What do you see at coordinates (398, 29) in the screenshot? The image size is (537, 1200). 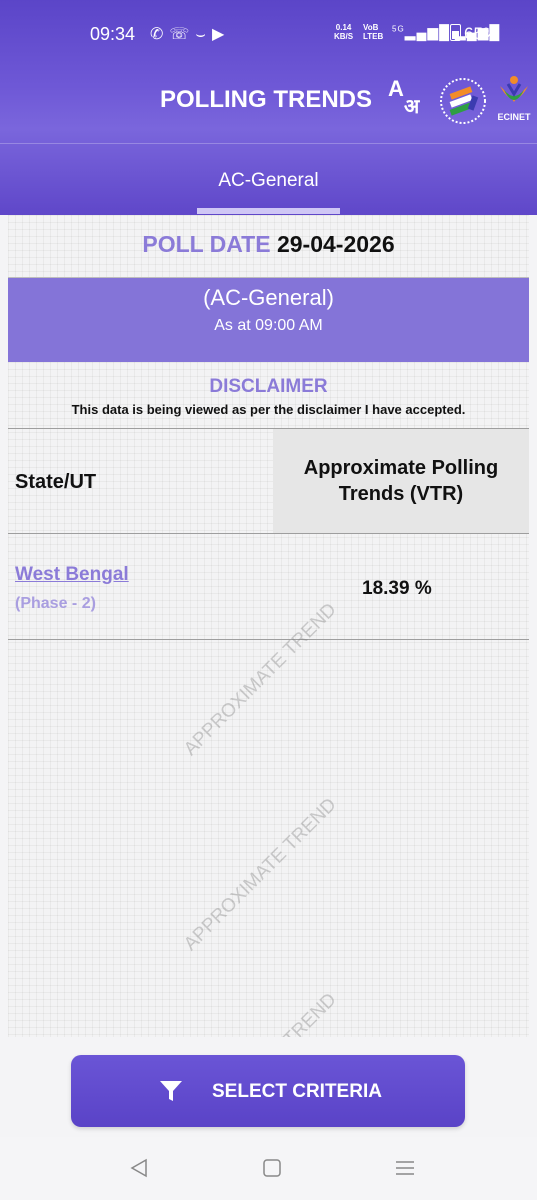 I see `network-type: 5G` at bounding box center [398, 29].